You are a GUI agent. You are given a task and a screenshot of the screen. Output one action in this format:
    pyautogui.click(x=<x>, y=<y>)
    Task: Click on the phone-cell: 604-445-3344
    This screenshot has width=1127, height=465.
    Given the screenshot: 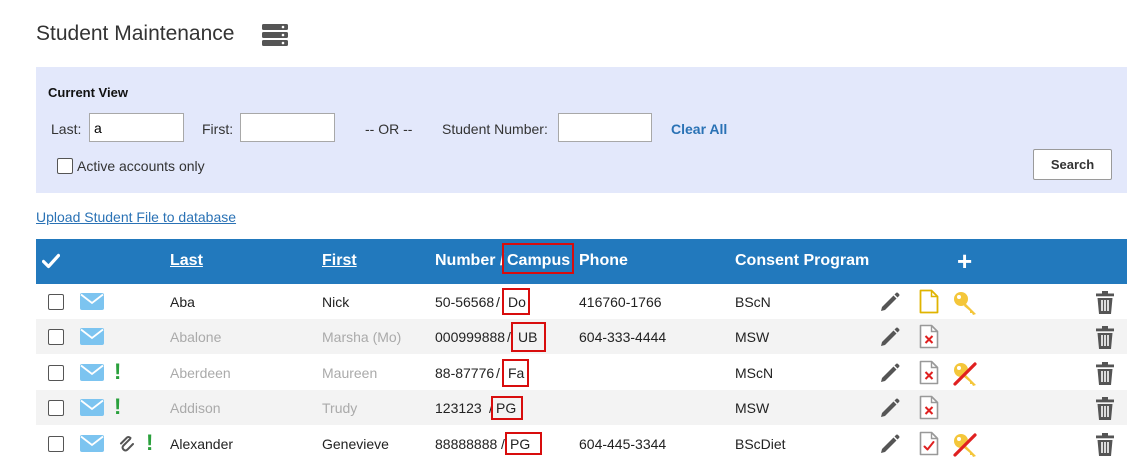 What is the action you would take?
    pyautogui.click(x=623, y=444)
    